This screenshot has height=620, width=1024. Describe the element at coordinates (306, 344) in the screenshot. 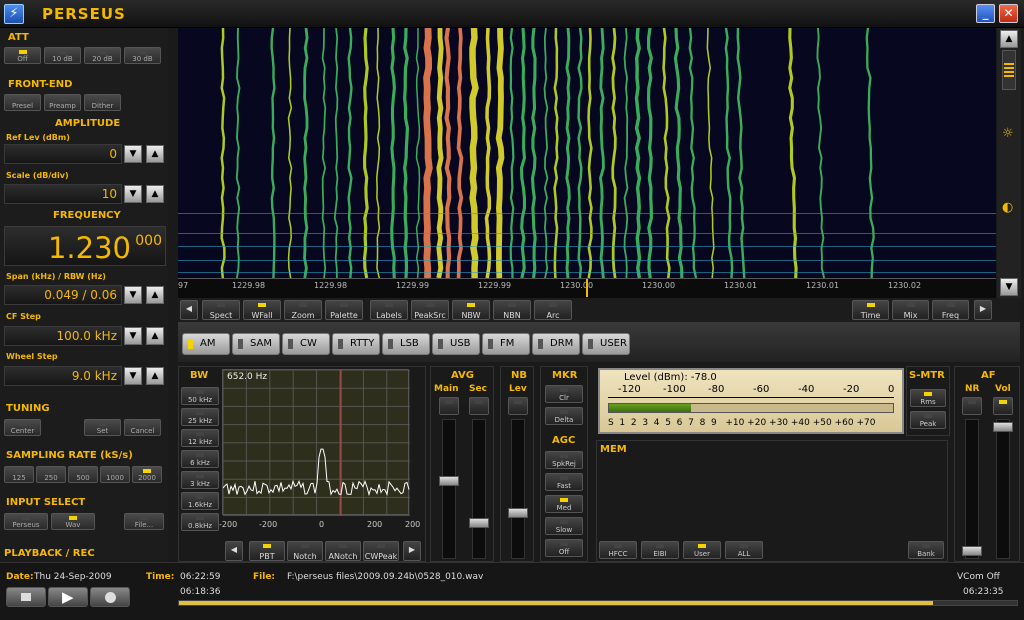

I see `mode-button-cw: CW` at that location.